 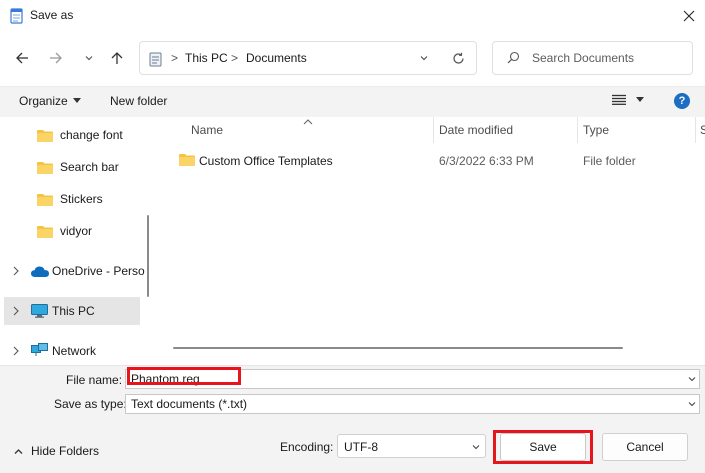 I want to click on file-name: Custom Office Templates, so click(x=266, y=161).